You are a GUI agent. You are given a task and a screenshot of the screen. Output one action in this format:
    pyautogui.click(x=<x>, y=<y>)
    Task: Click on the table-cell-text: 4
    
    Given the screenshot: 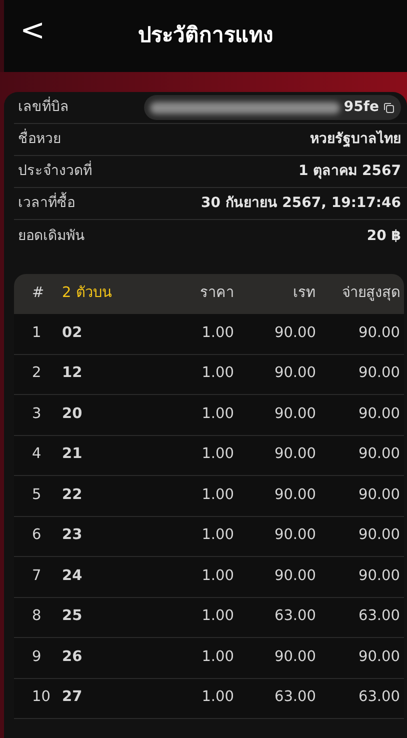 What is the action you would take?
    pyautogui.click(x=36, y=454)
    